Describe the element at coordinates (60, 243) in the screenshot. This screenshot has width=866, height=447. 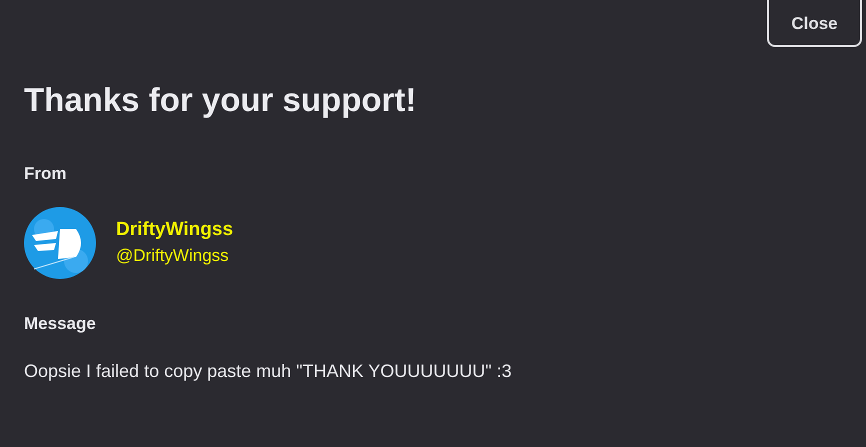
I see `avatar` at that location.